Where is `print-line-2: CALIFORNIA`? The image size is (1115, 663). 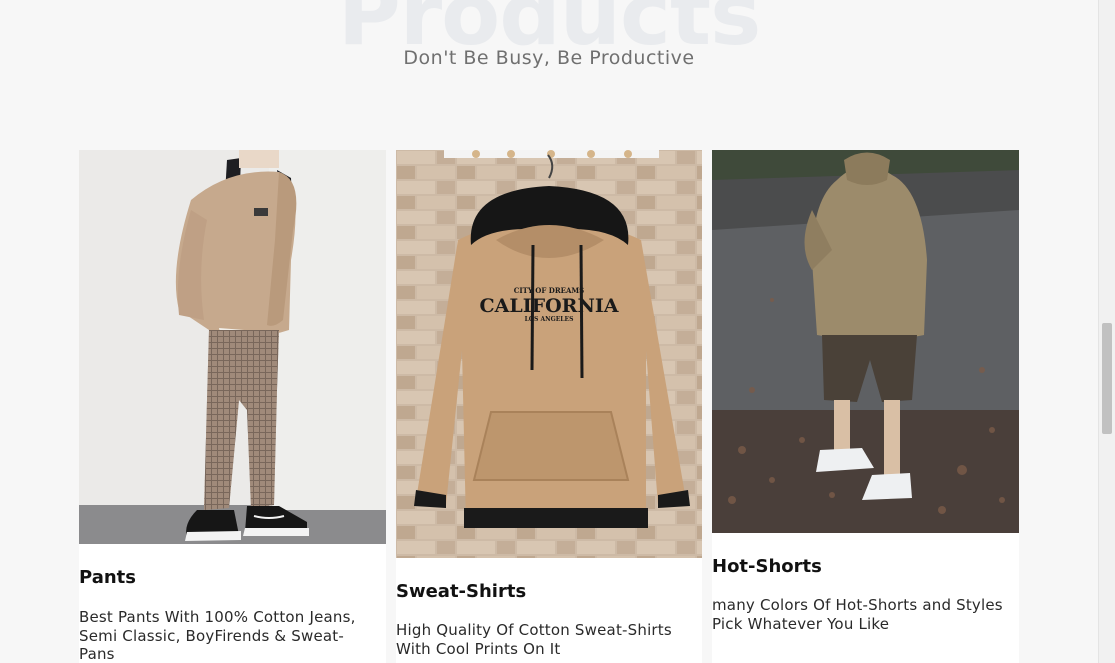
print-line-2: CALIFORNIA is located at coordinates (549, 306).